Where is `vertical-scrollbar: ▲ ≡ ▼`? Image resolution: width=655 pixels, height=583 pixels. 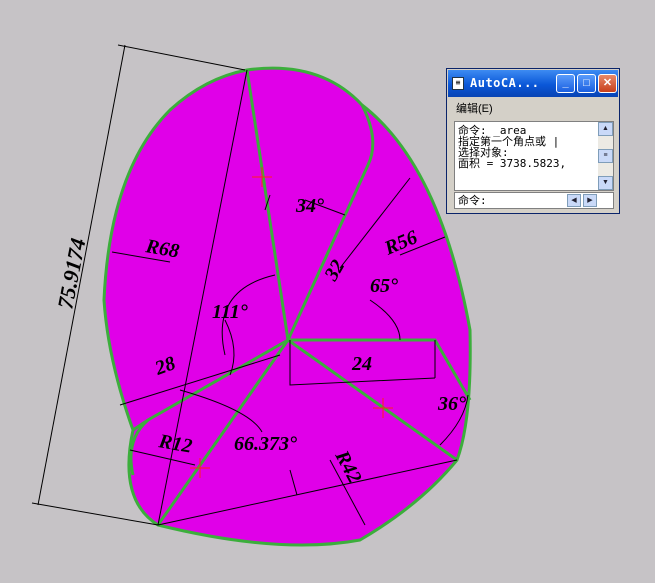 vertical-scrollbar: ▲ ≡ ▼ is located at coordinates (605, 156).